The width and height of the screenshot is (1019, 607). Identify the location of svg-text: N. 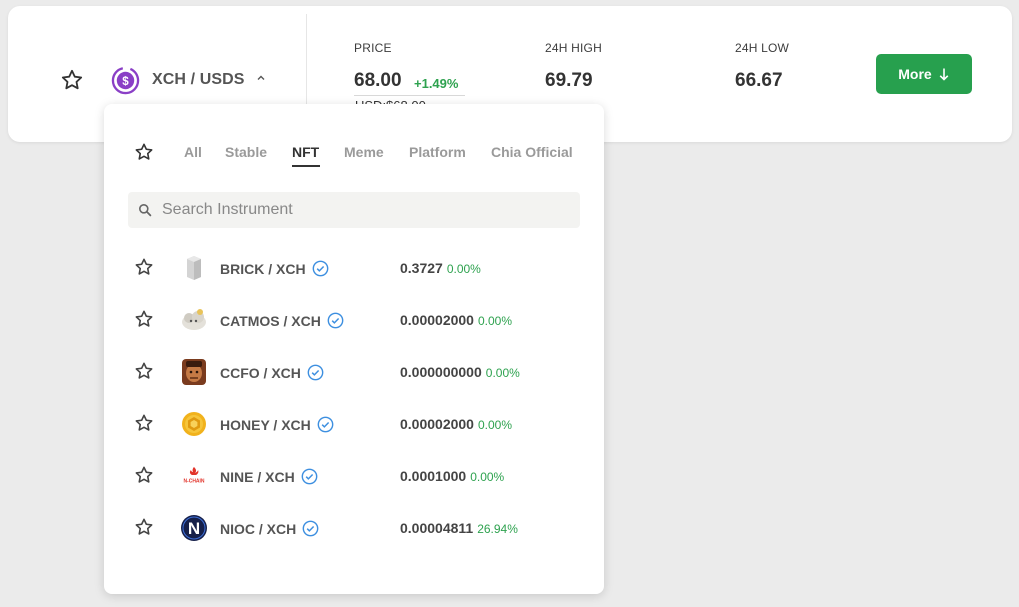
(194, 528).